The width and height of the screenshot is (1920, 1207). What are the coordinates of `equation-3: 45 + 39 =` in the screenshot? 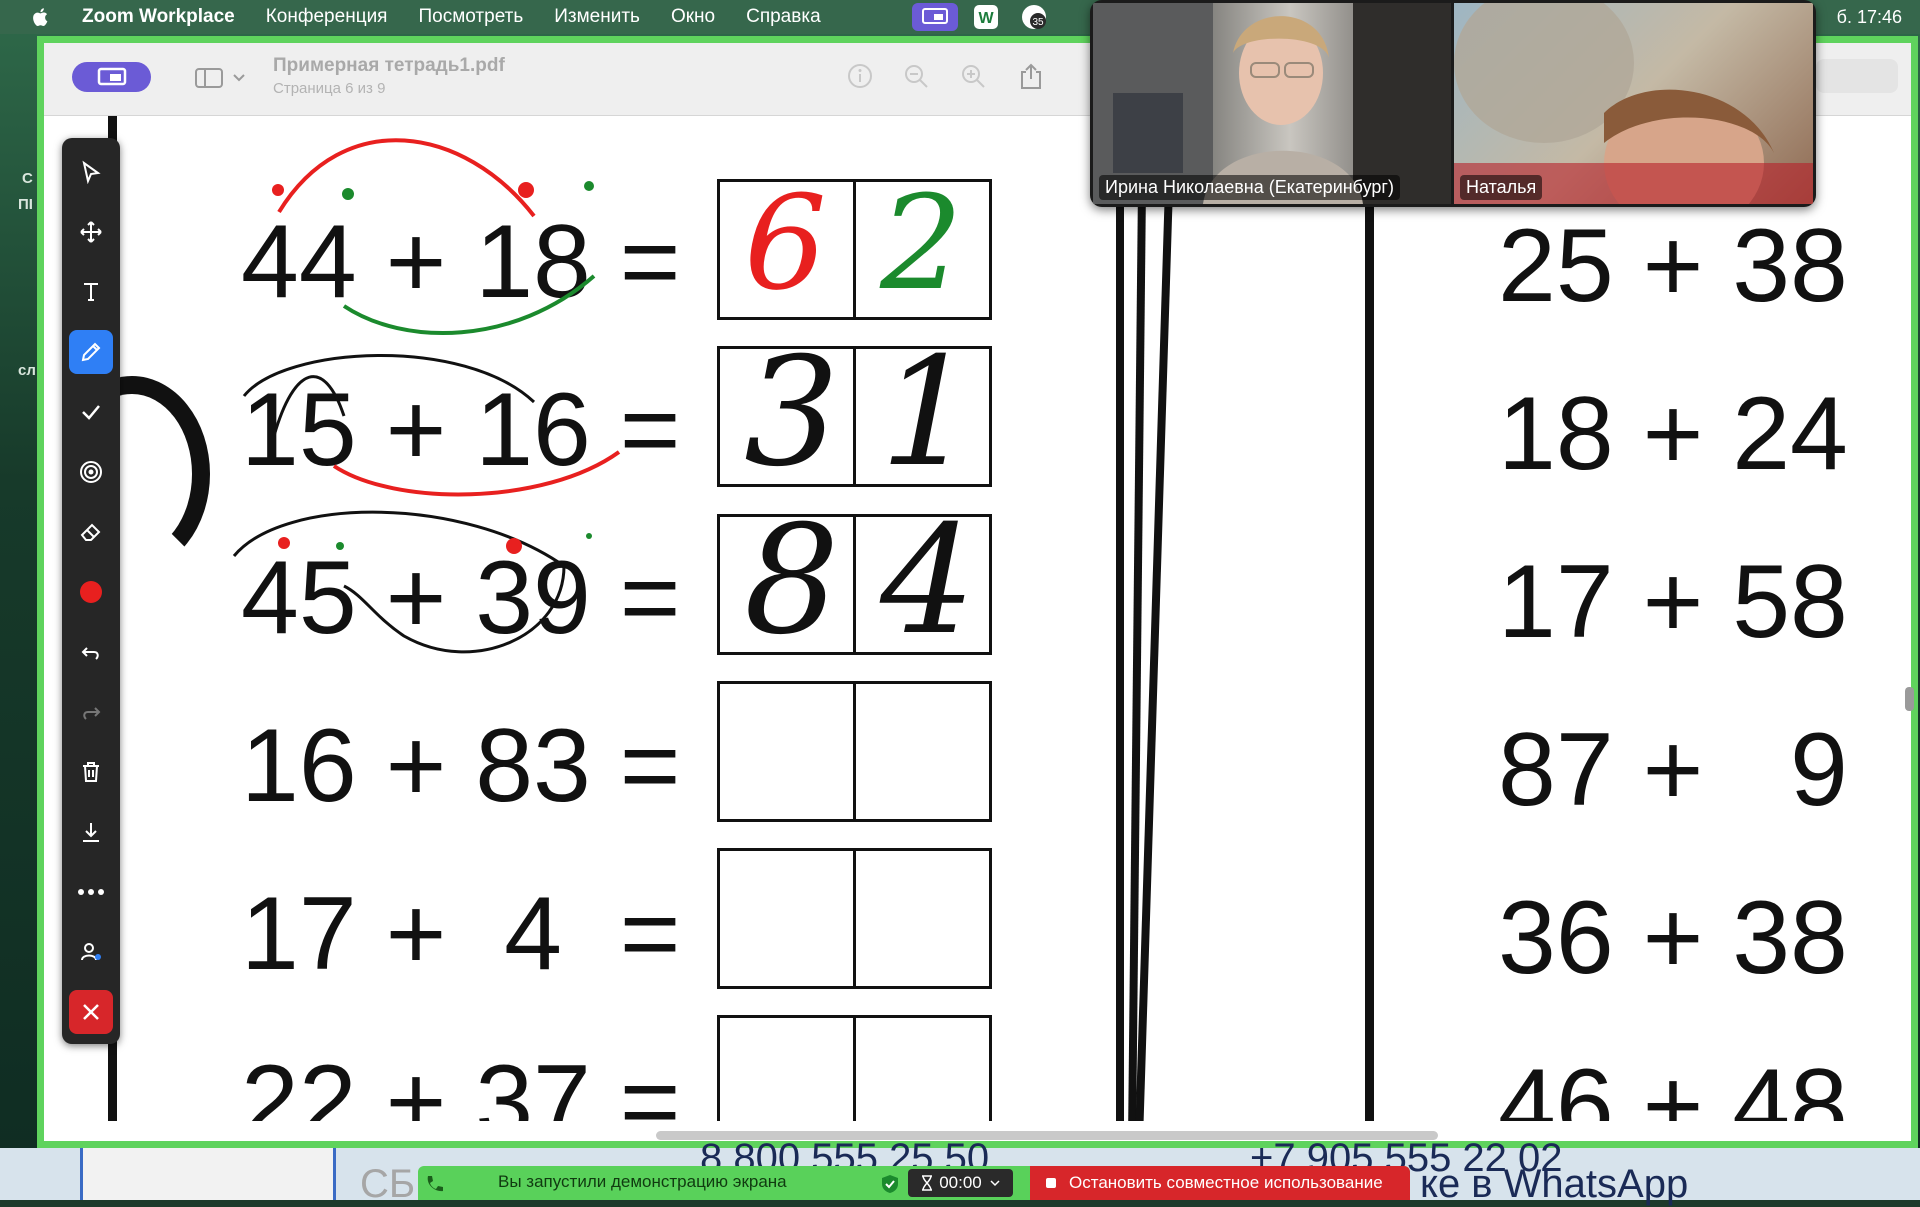 It's located at (461, 598).